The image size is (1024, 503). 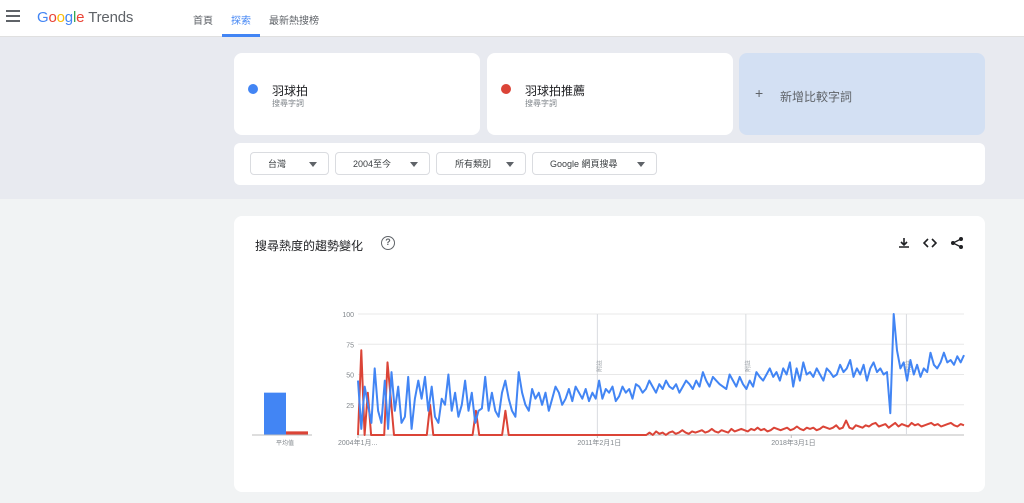 I want to click on filter-time: 2004至今, so click(x=382, y=163).